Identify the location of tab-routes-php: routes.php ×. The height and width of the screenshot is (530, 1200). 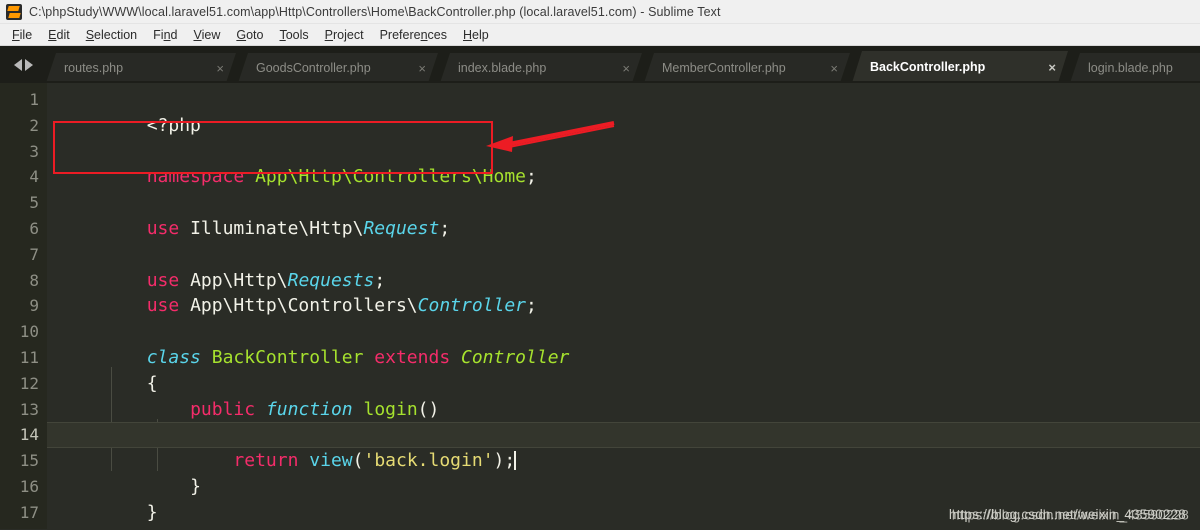
(141, 68).